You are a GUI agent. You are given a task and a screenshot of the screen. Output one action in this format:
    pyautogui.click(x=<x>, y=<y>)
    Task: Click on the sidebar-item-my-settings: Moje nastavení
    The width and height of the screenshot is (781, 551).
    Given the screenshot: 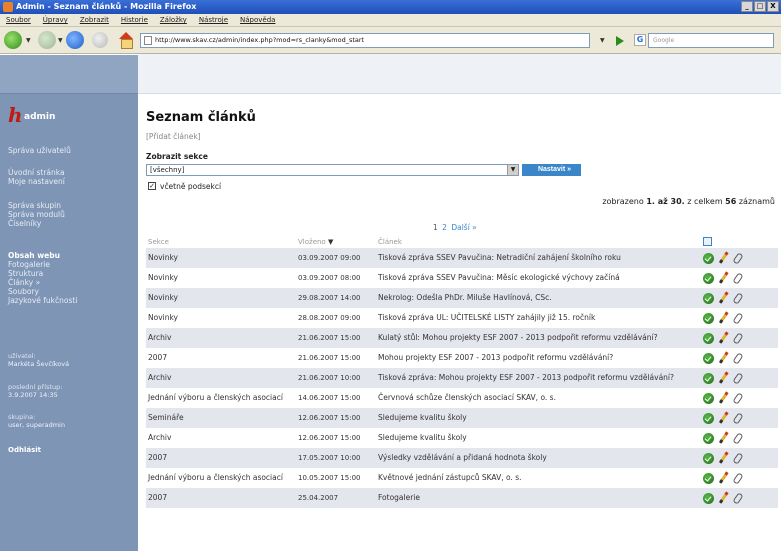 What is the action you would take?
    pyautogui.click(x=36, y=181)
    